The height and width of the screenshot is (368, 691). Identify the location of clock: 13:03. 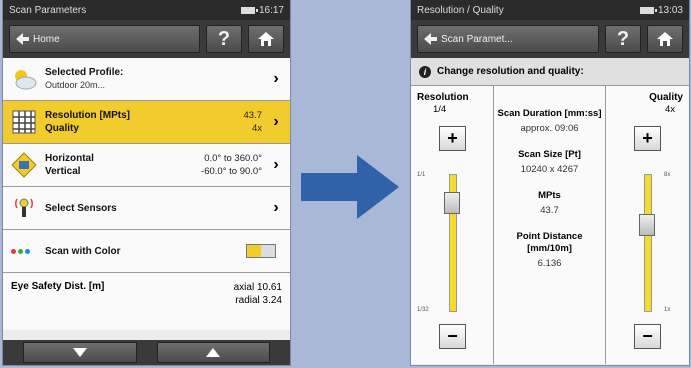
(670, 10).